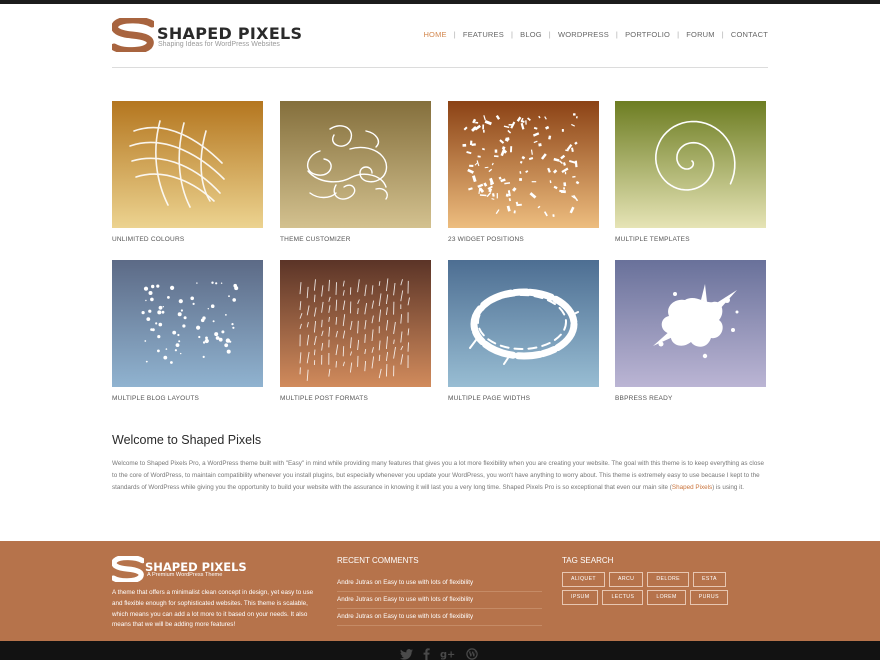 The image size is (880, 660). I want to click on nav-item-features: FEATURES, so click(483, 34).